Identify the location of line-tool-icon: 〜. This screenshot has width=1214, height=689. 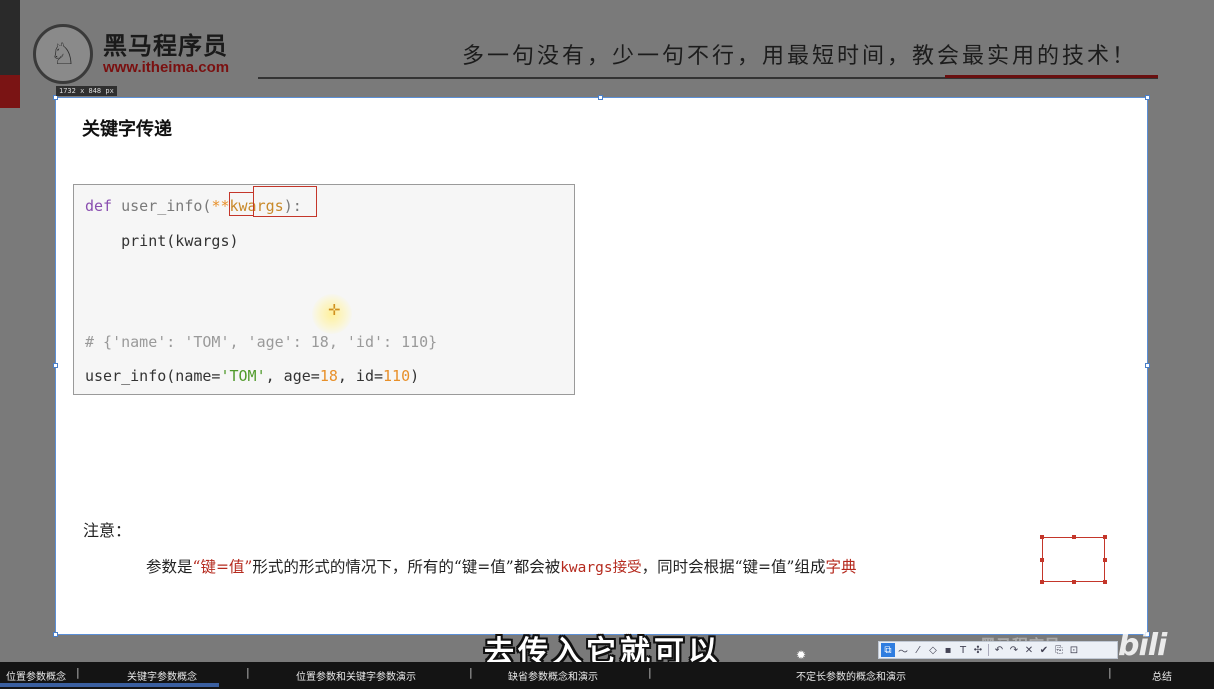
(903, 650).